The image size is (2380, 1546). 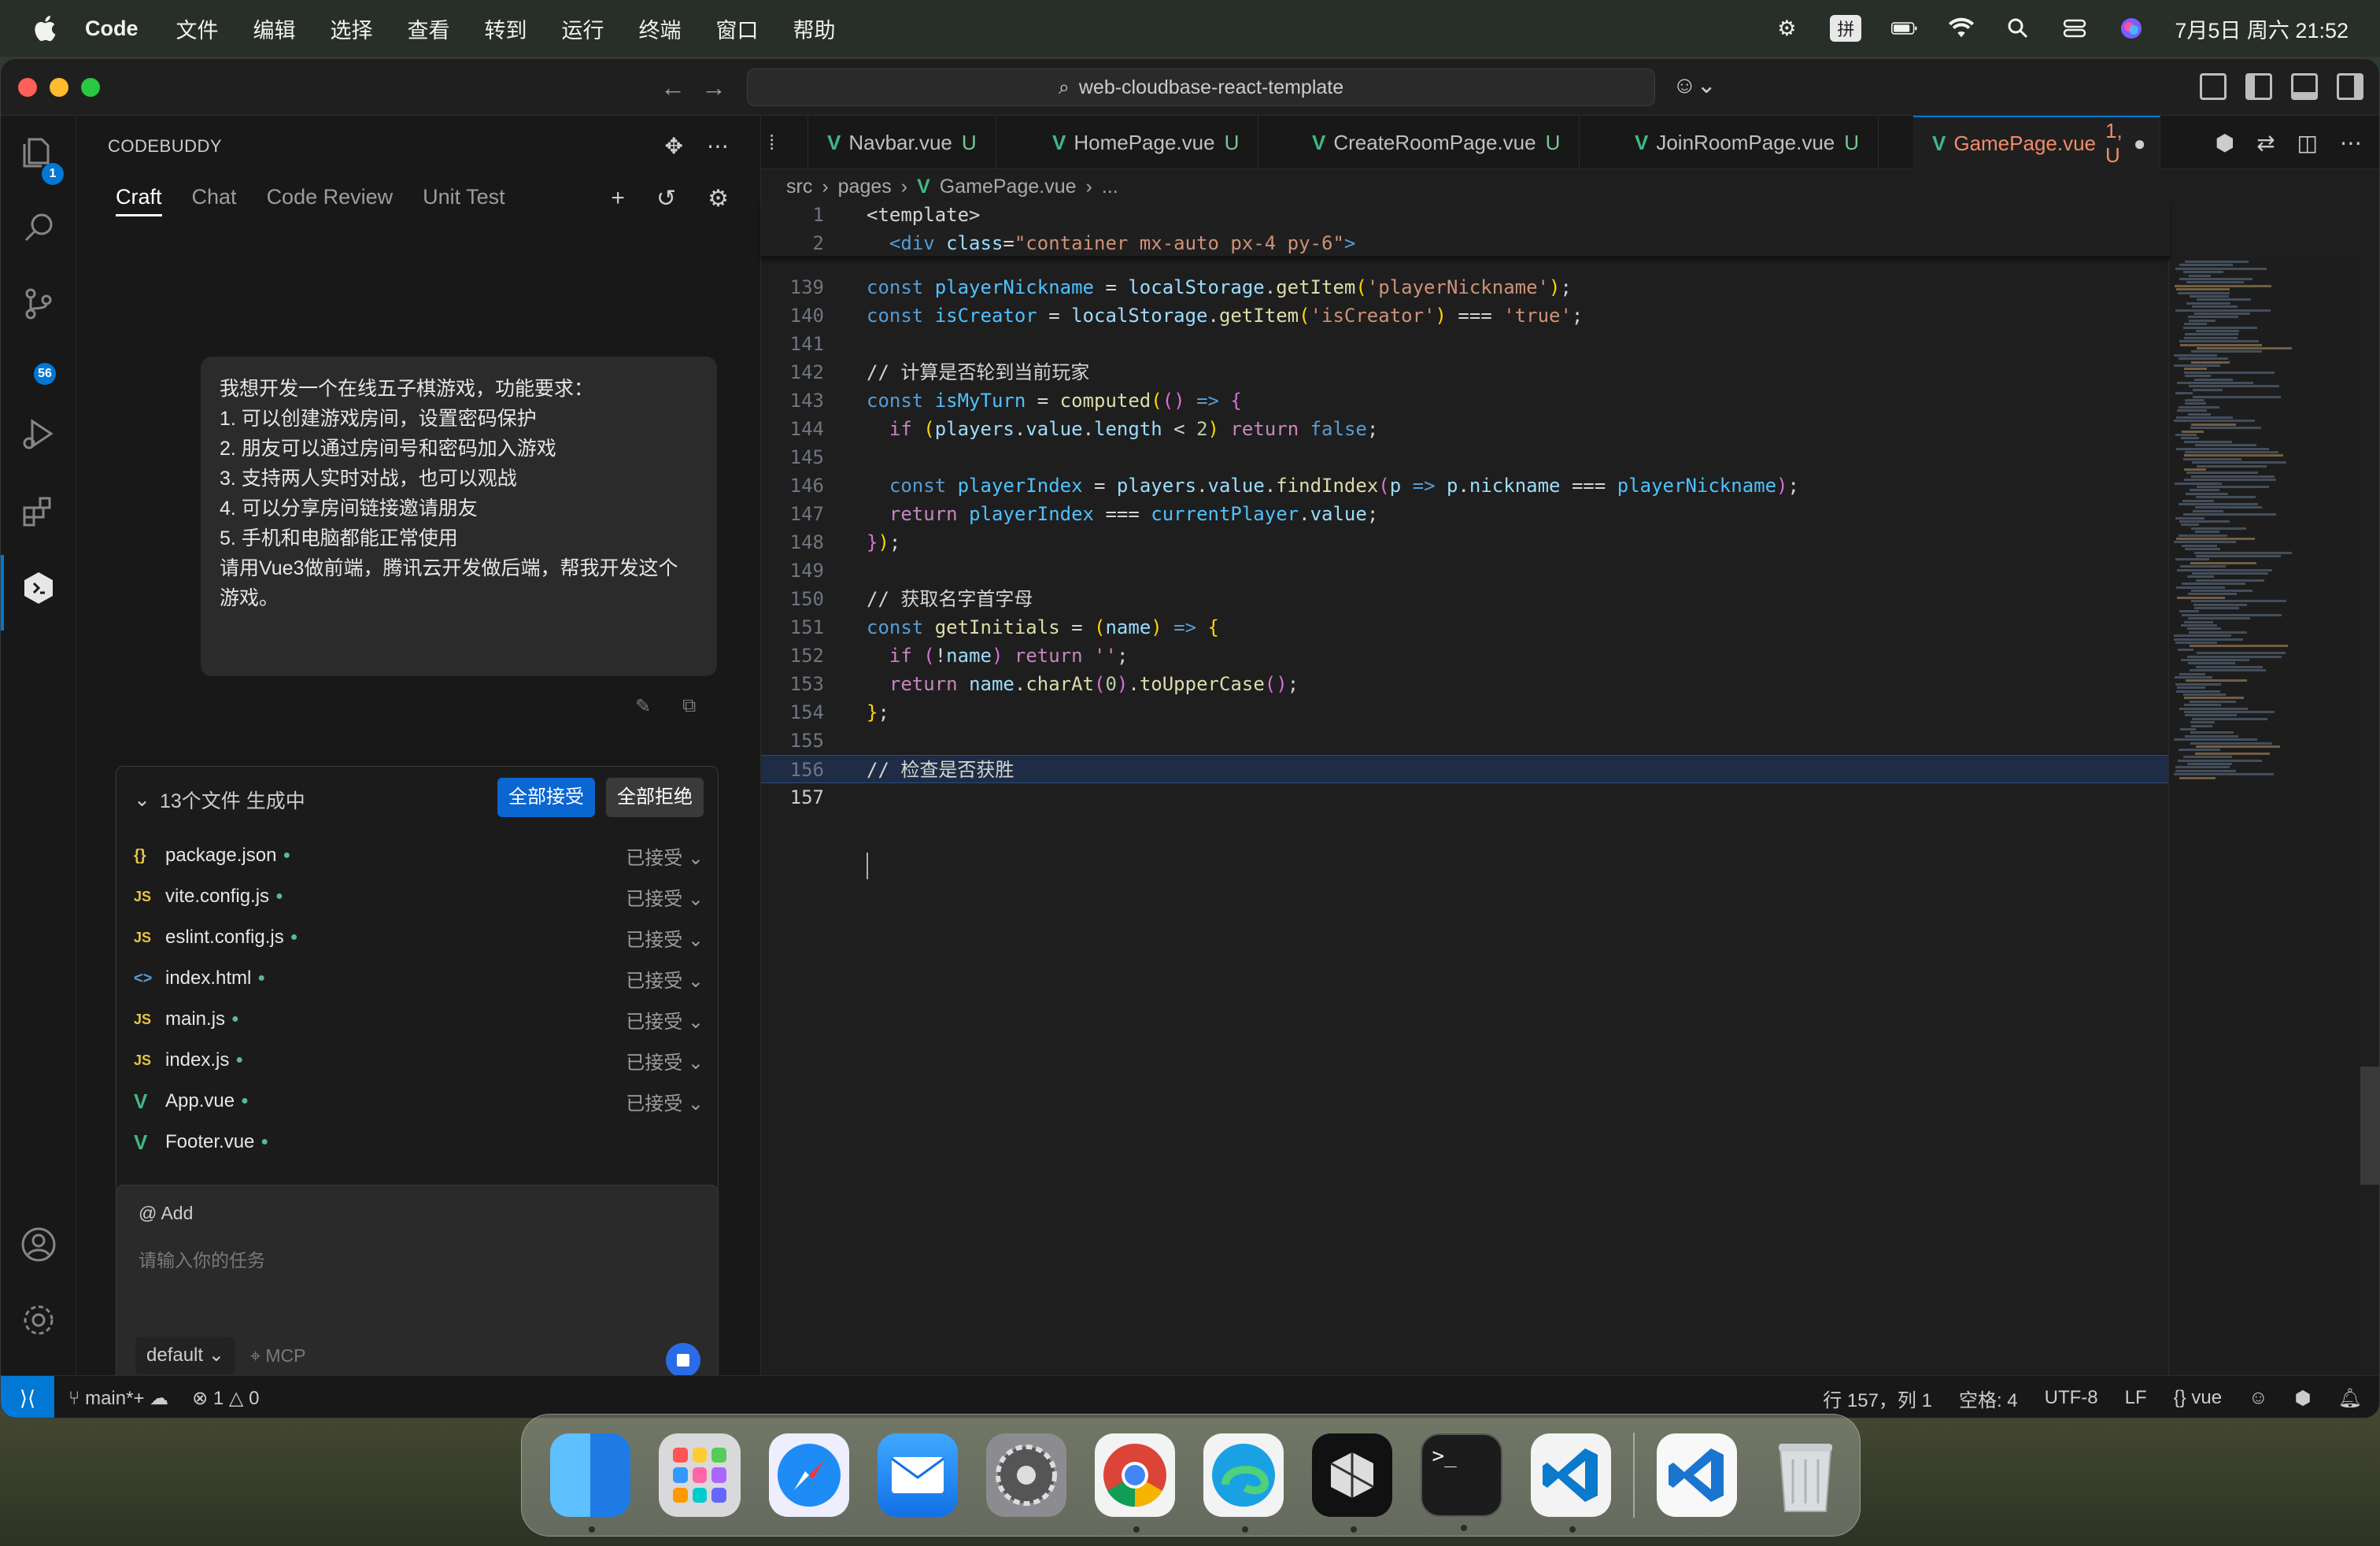 What do you see at coordinates (419, 1101) in the screenshot?
I see `file-row: V App.vue ● 已接受 ⌄` at bounding box center [419, 1101].